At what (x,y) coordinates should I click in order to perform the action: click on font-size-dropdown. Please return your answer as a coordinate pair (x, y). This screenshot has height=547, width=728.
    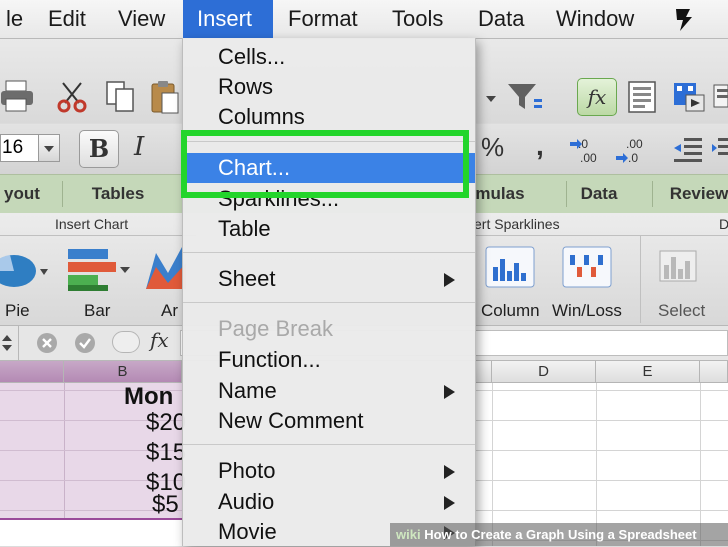
    Looking at the image, I should click on (49, 148).